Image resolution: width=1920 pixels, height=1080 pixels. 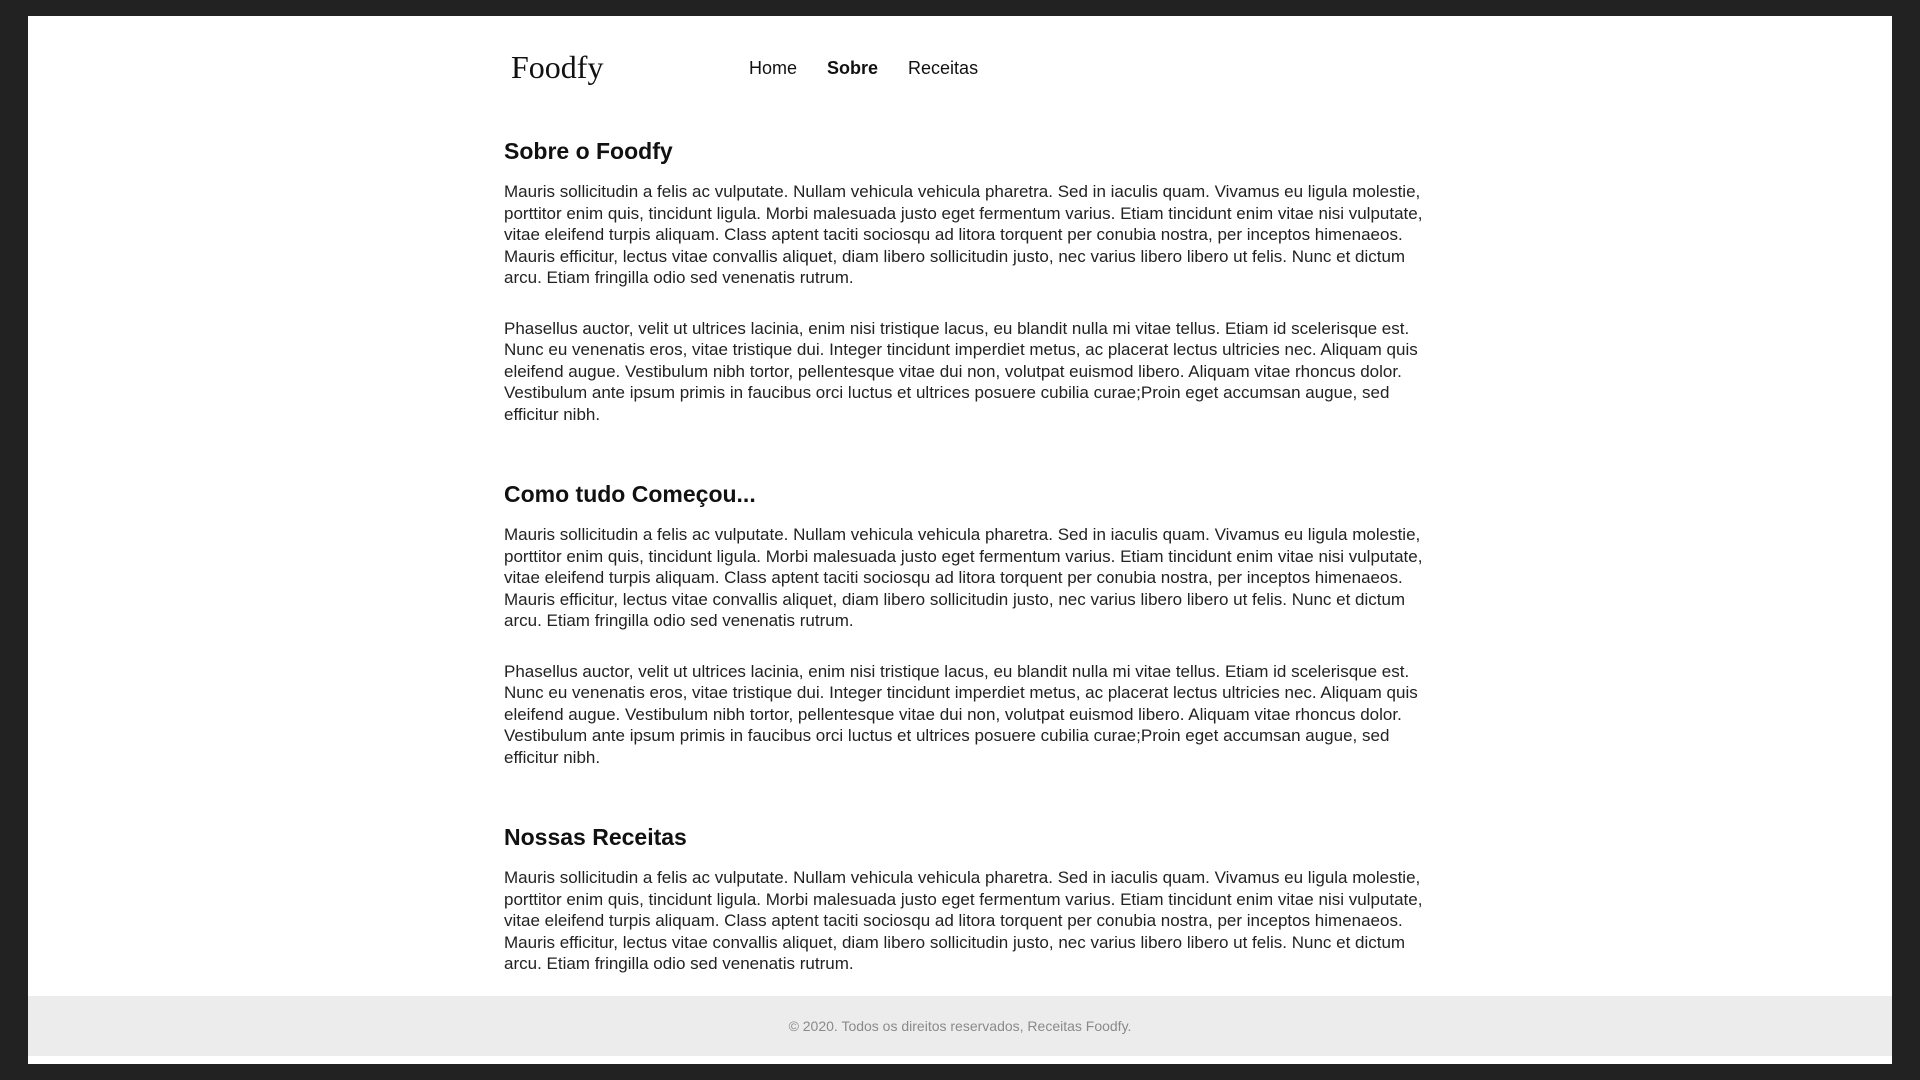 What do you see at coordinates (595, 837) in the screenshot?
I see `section-title: Nossas Receitas` at bounding box center [595, 837].